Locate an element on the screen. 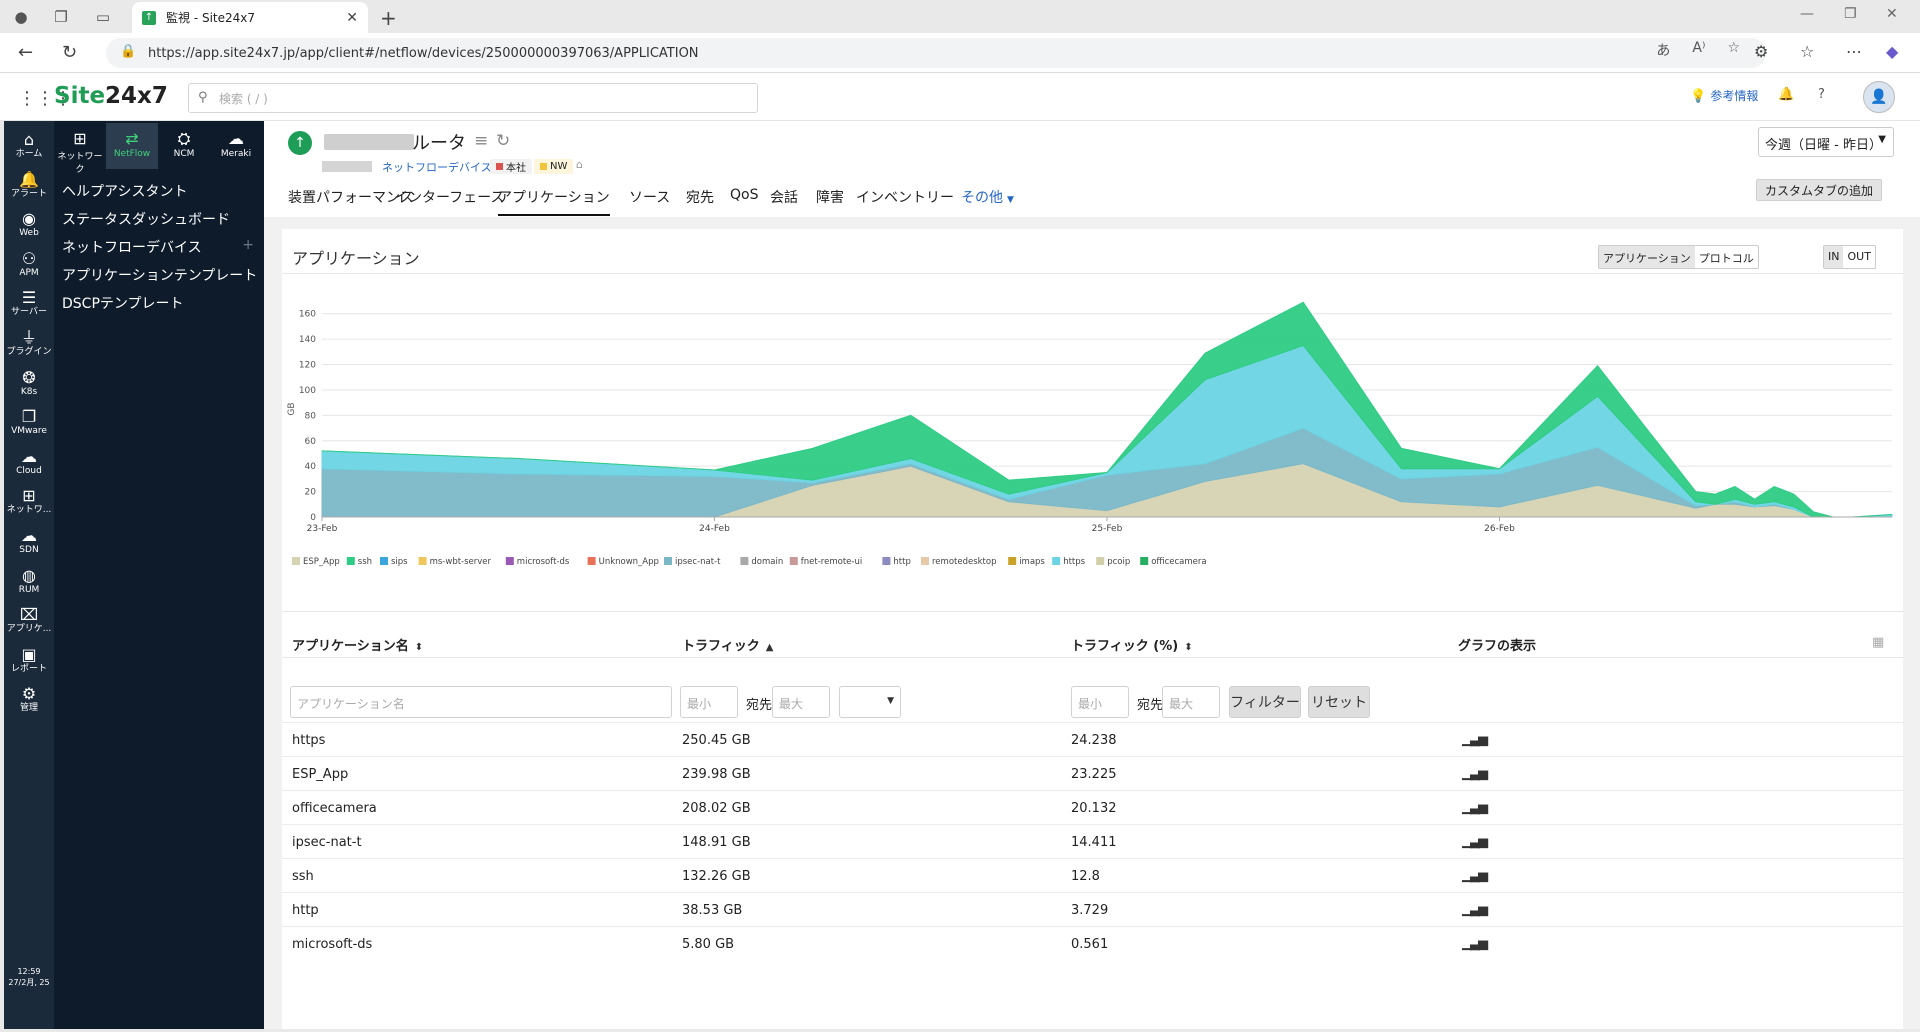 The width and height of the screenshot is (1920, 1032). col-header-app-name: アプリケーション名 ⬍ is located at coordinates (357, 644).